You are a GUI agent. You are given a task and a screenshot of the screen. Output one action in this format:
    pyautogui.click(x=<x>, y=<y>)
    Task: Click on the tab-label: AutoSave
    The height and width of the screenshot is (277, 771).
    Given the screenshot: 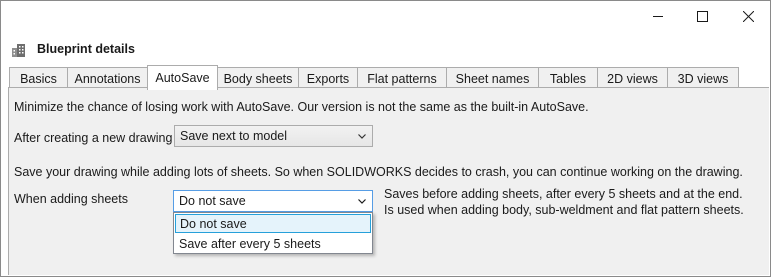 What is the action you would take?
    pyautogui.click(x=182, y=78)
    